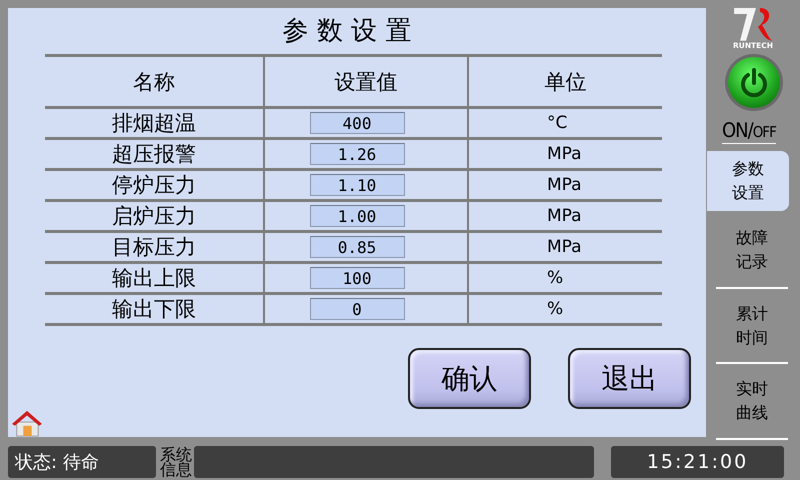 The height and width of the screenshot is (480, 800). I want to click on screen-title: 参 数 设 置, so click(347, 31).